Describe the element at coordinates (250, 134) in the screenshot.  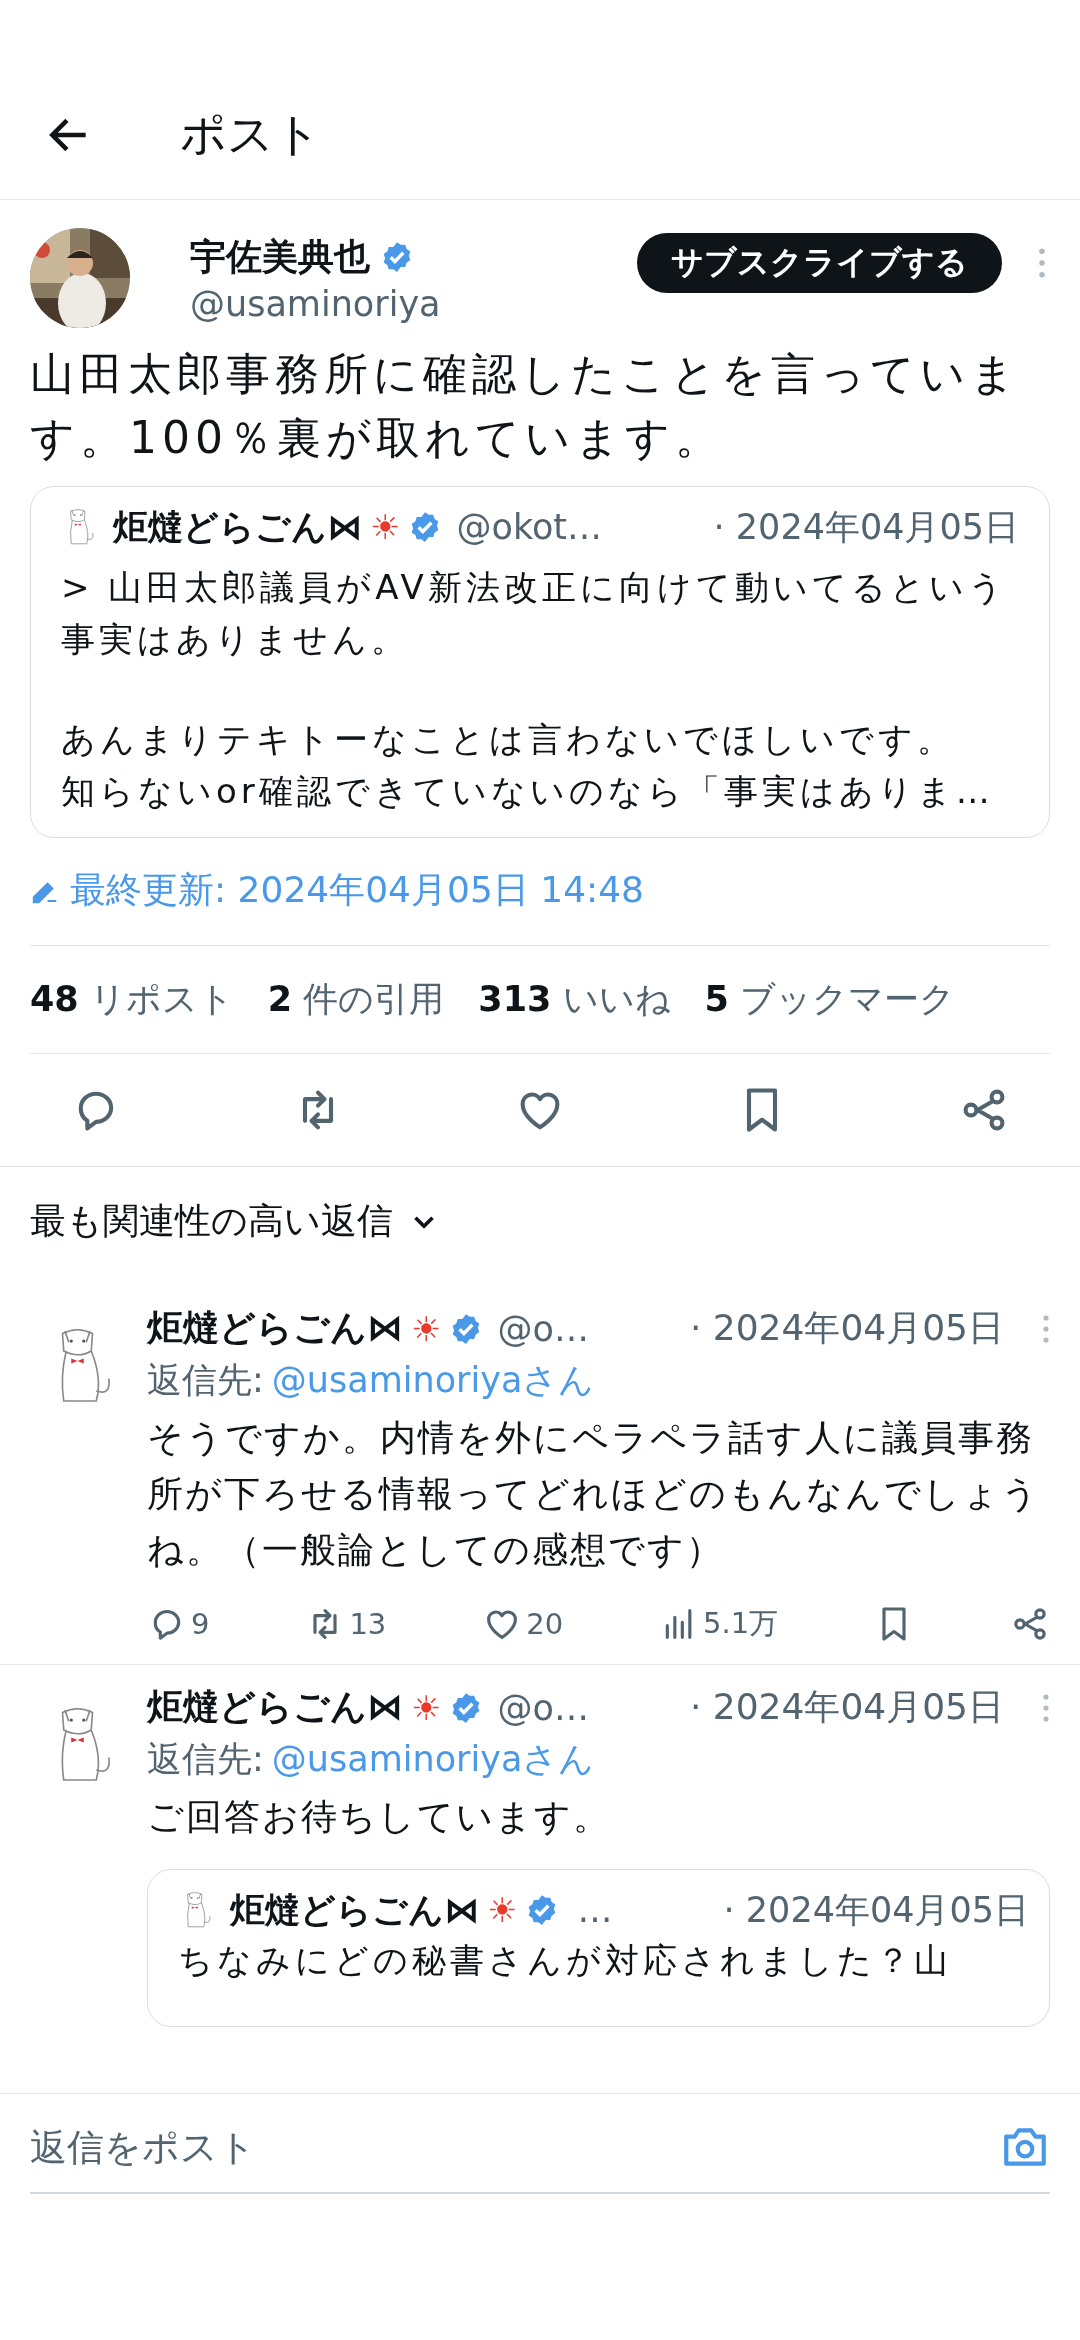
I see `page-title: ポスト` at that location.